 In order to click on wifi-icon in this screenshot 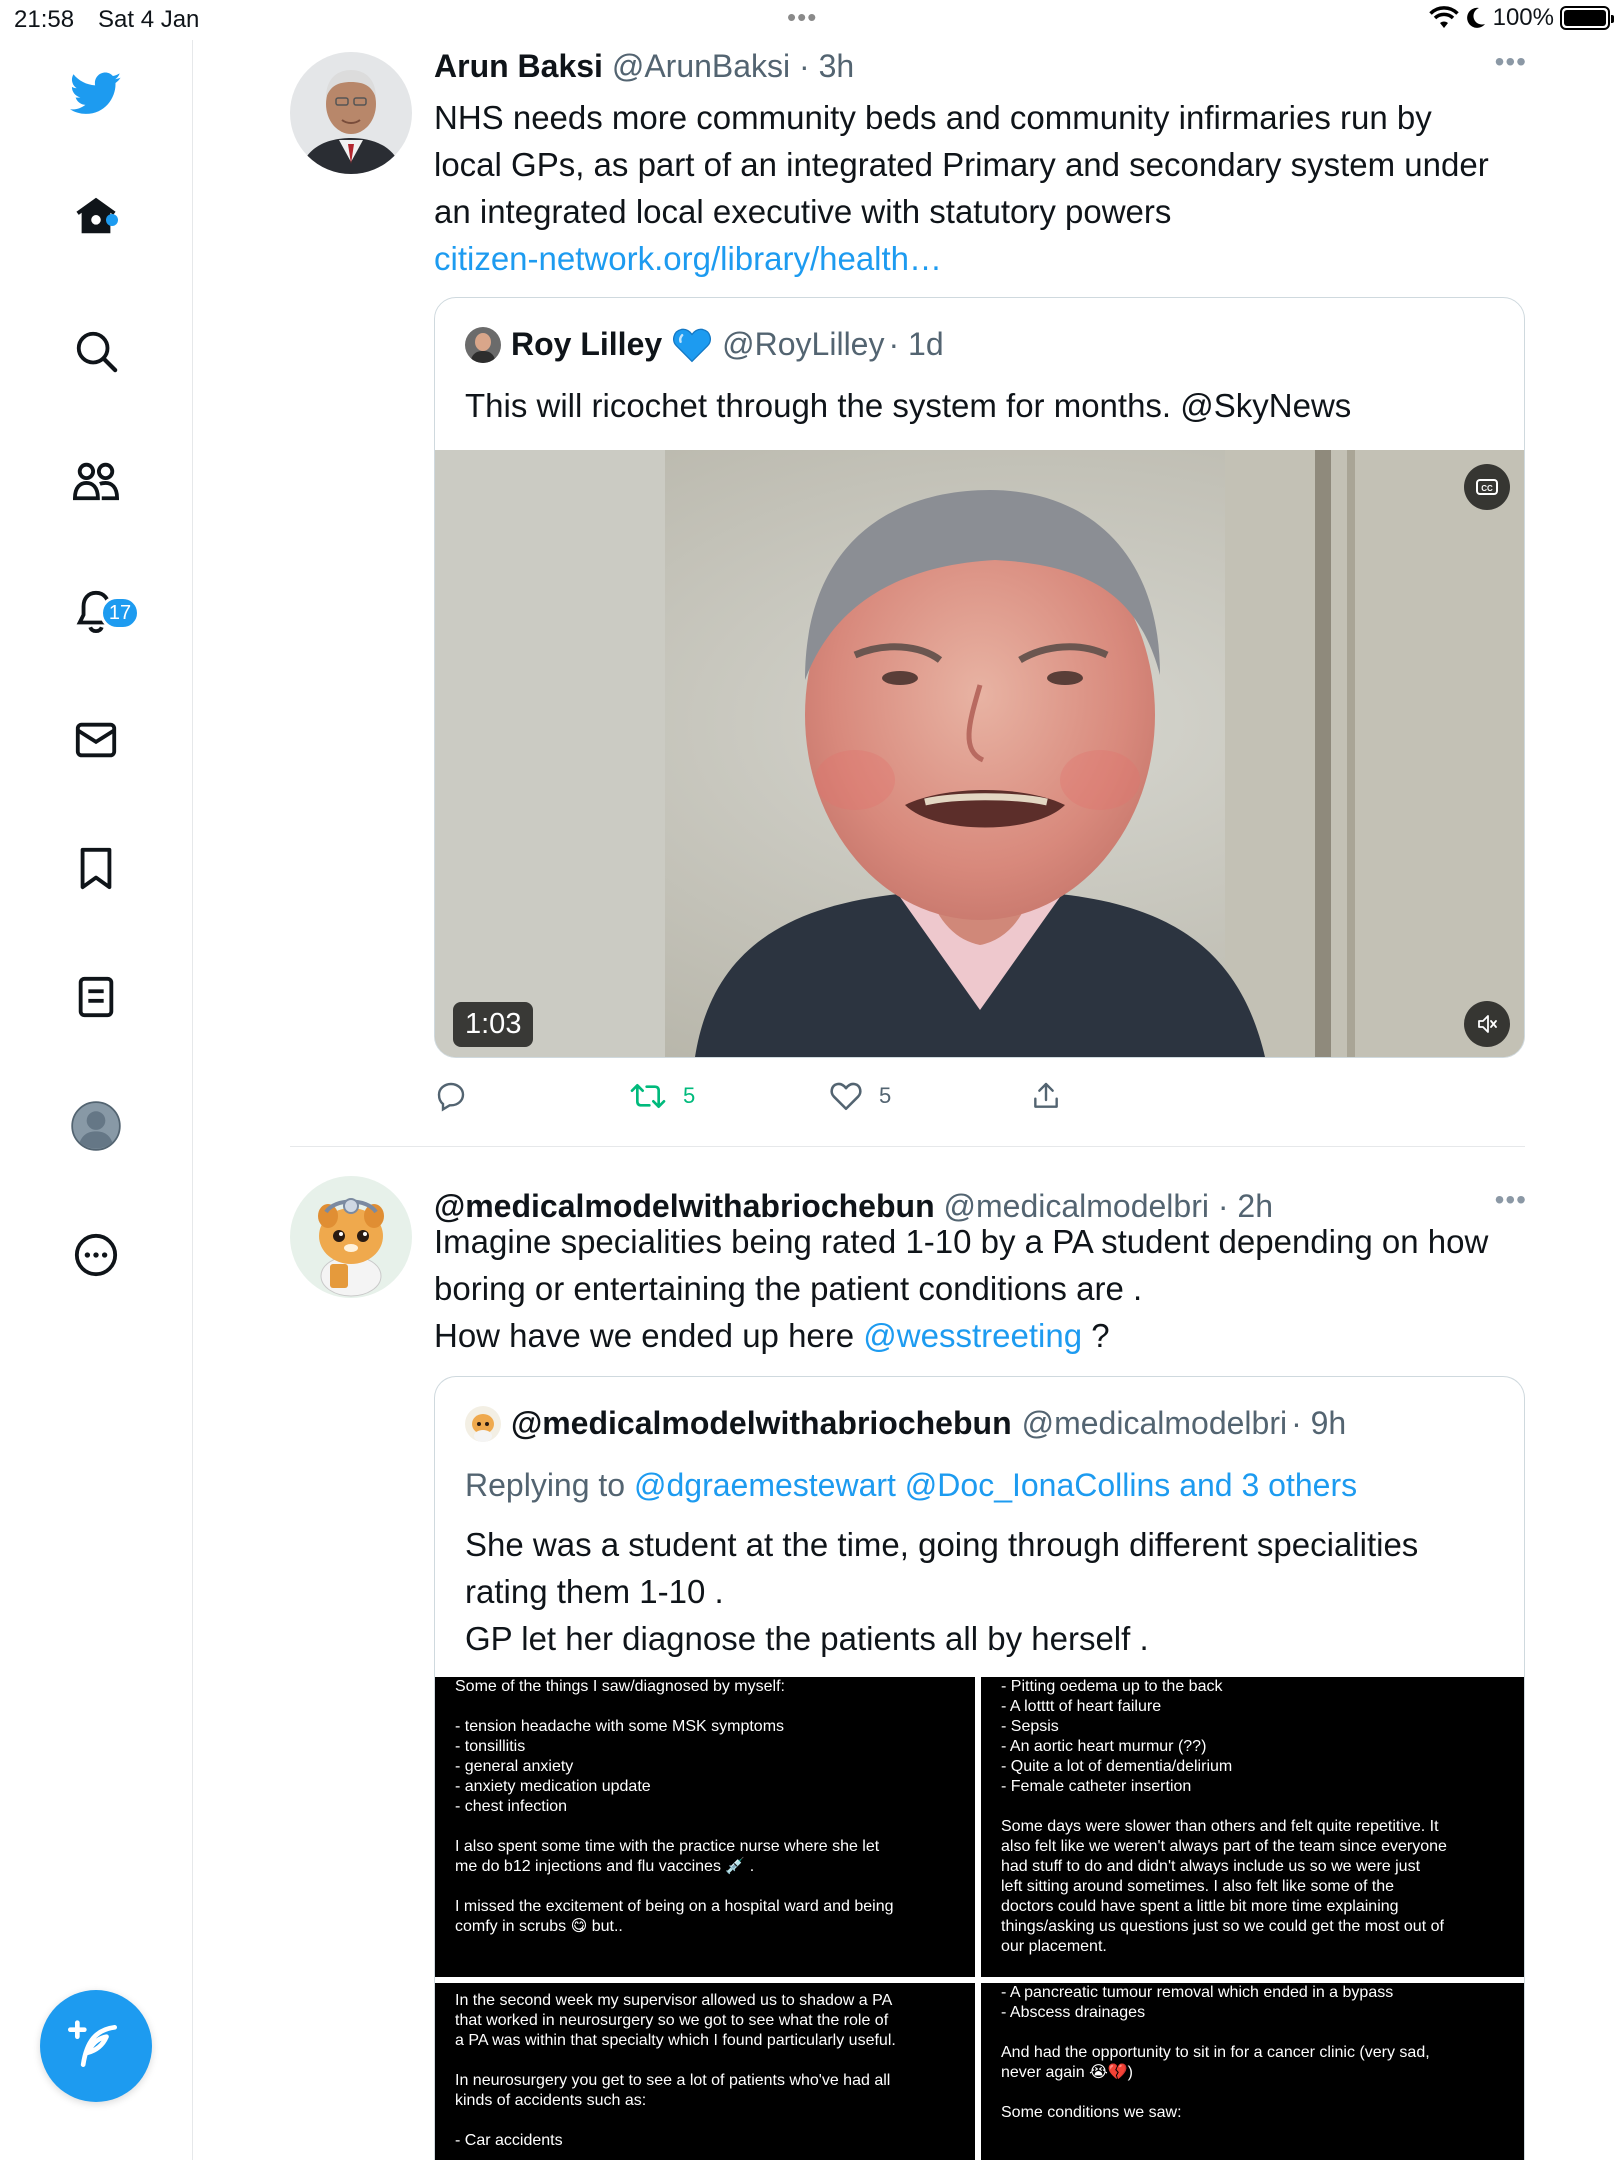, I will do `click(1443, 17)`.